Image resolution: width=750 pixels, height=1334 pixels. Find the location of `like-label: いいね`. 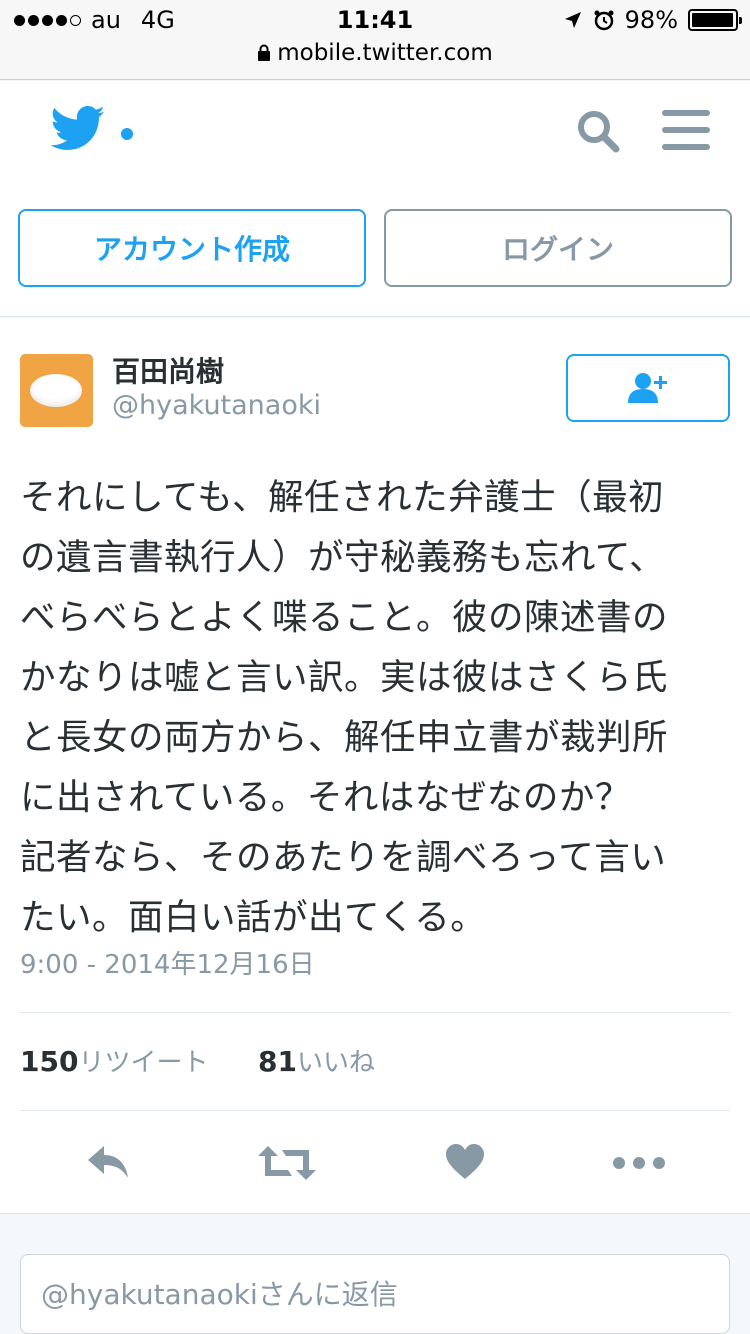

like-label: いいね is located at coordinates (335, 1063).